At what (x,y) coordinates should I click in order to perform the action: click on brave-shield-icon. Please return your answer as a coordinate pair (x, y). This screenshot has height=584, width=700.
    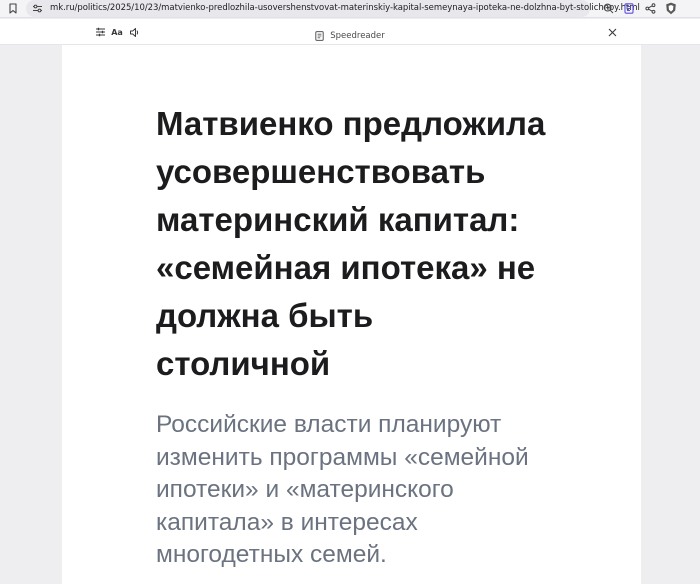
    Looking at the image, I should click on (671, 8).